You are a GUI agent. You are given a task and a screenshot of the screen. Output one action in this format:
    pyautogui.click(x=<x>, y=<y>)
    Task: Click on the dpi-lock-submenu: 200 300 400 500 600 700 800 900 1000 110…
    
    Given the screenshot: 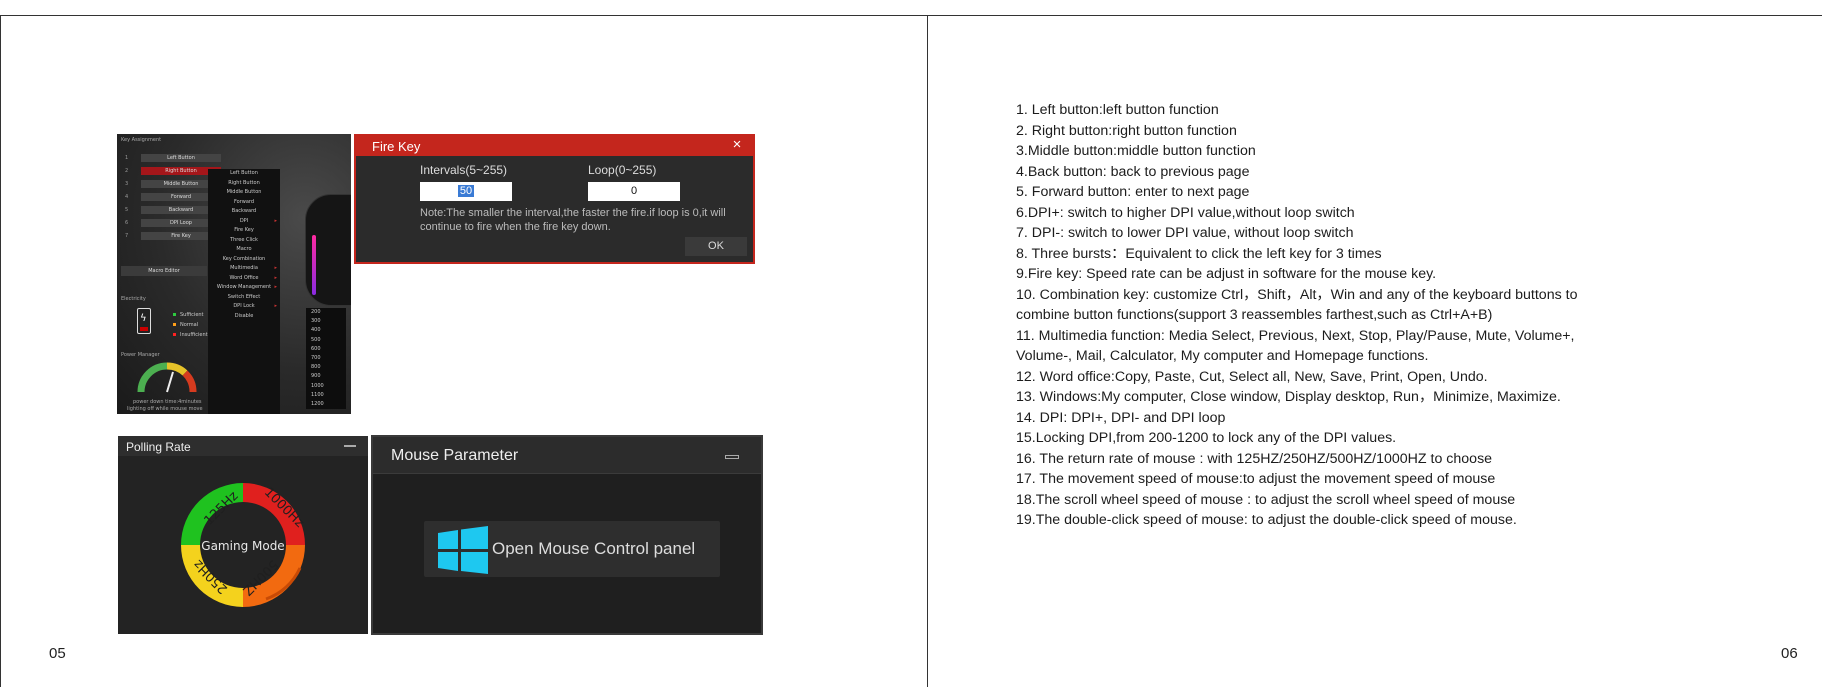 What is the action you would take?
    pyautogui.click(x=326, y=359)
    